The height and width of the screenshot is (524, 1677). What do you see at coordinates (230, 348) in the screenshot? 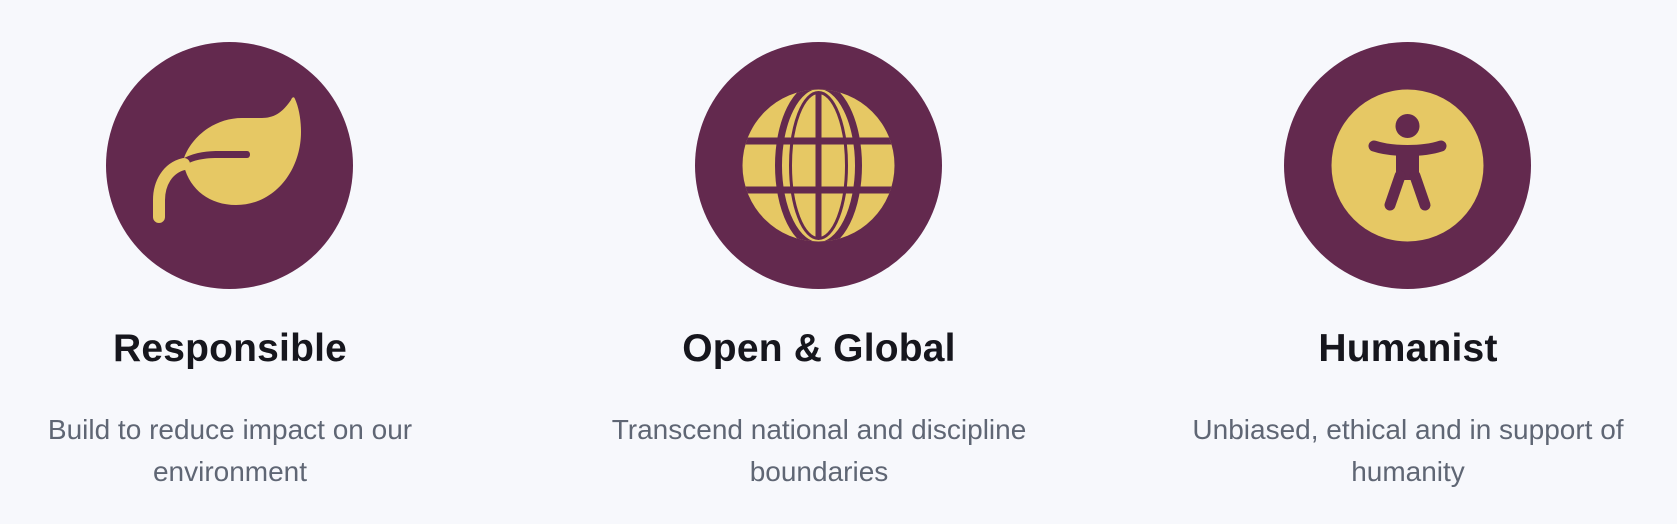
I see `feature-title: Responsible` at bounding box center [230, 348].